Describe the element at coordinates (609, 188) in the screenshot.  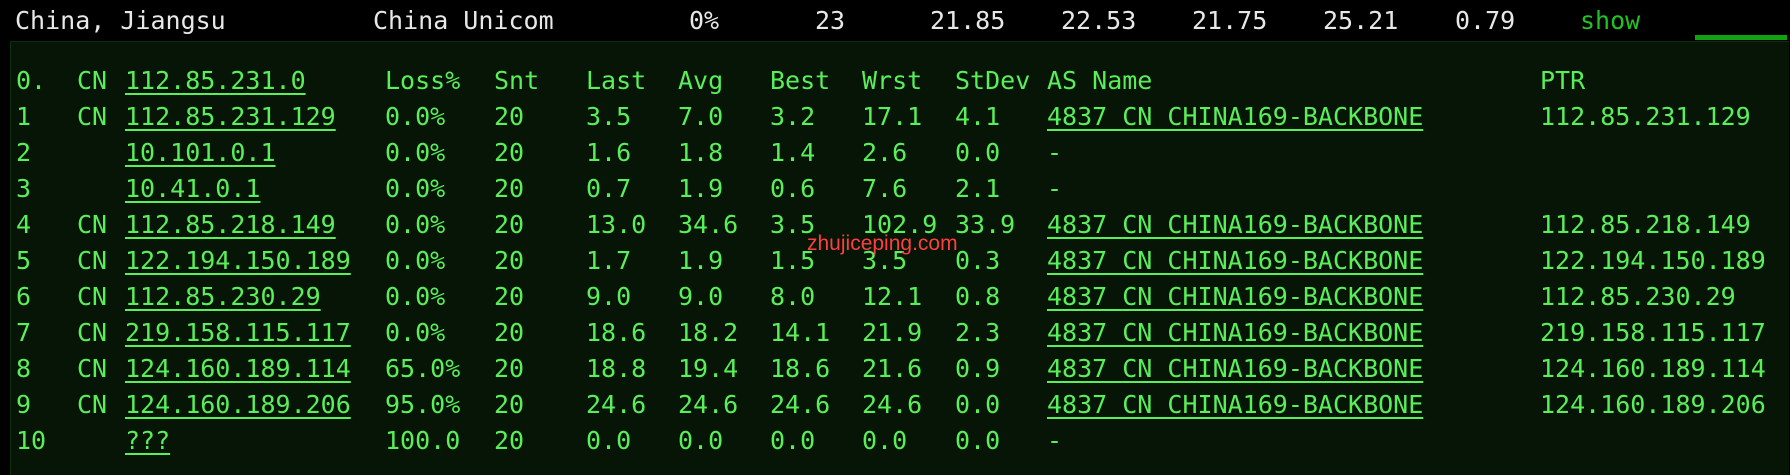
I see `last-latency: 0.7` at that location.